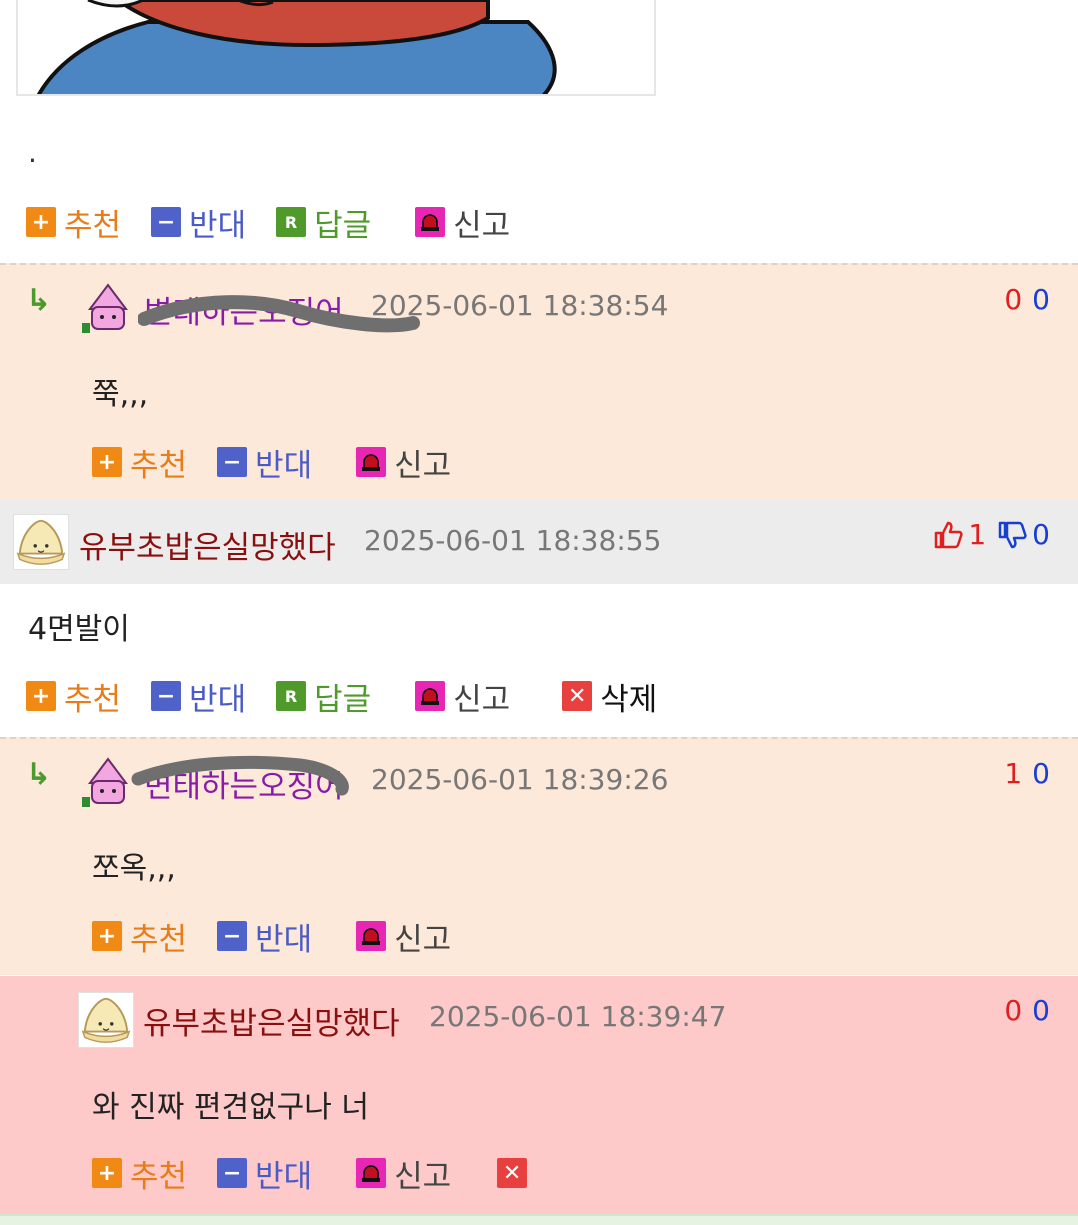  I want to click on comment-action-bar: + 추천 − 반대 신고 ✕, so click(328, 1173).